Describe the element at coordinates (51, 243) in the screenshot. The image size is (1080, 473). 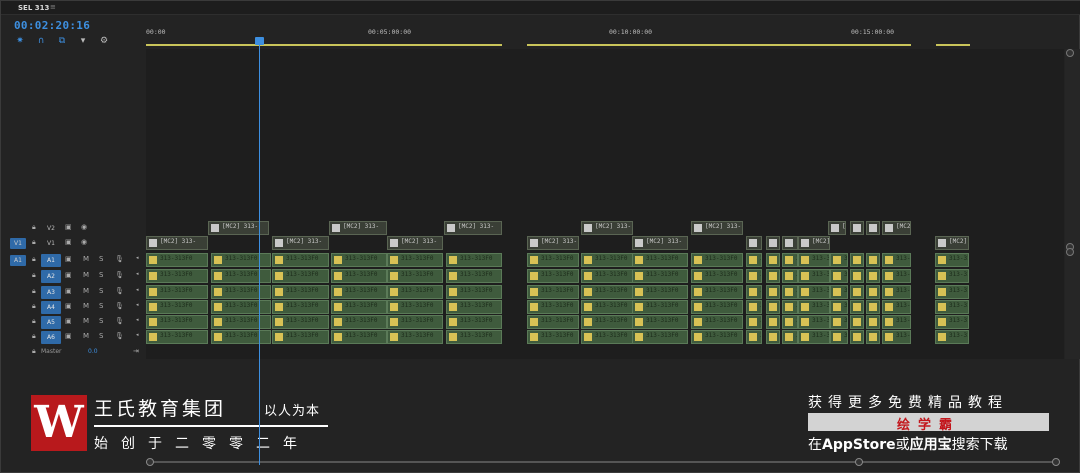
I see `track-name: V1` at that location.